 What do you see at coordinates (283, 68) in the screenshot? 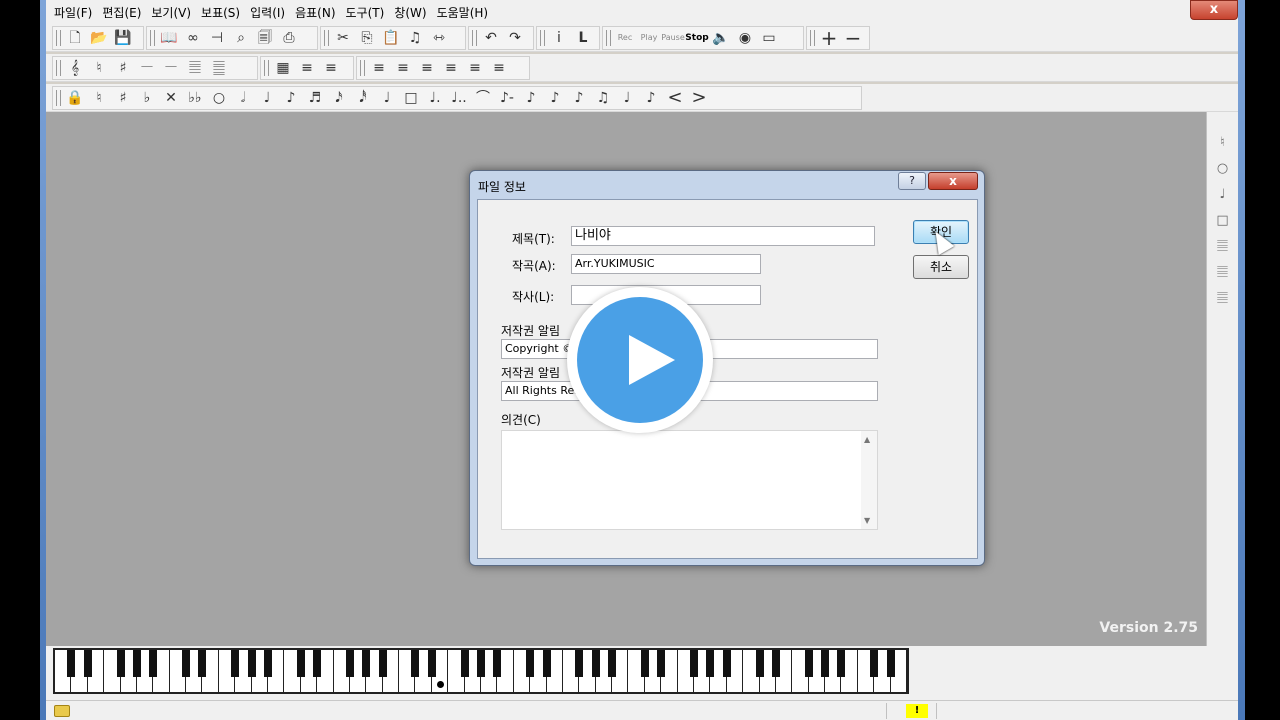
I see `grid-button: ▦` at bounding box center [283, 68].